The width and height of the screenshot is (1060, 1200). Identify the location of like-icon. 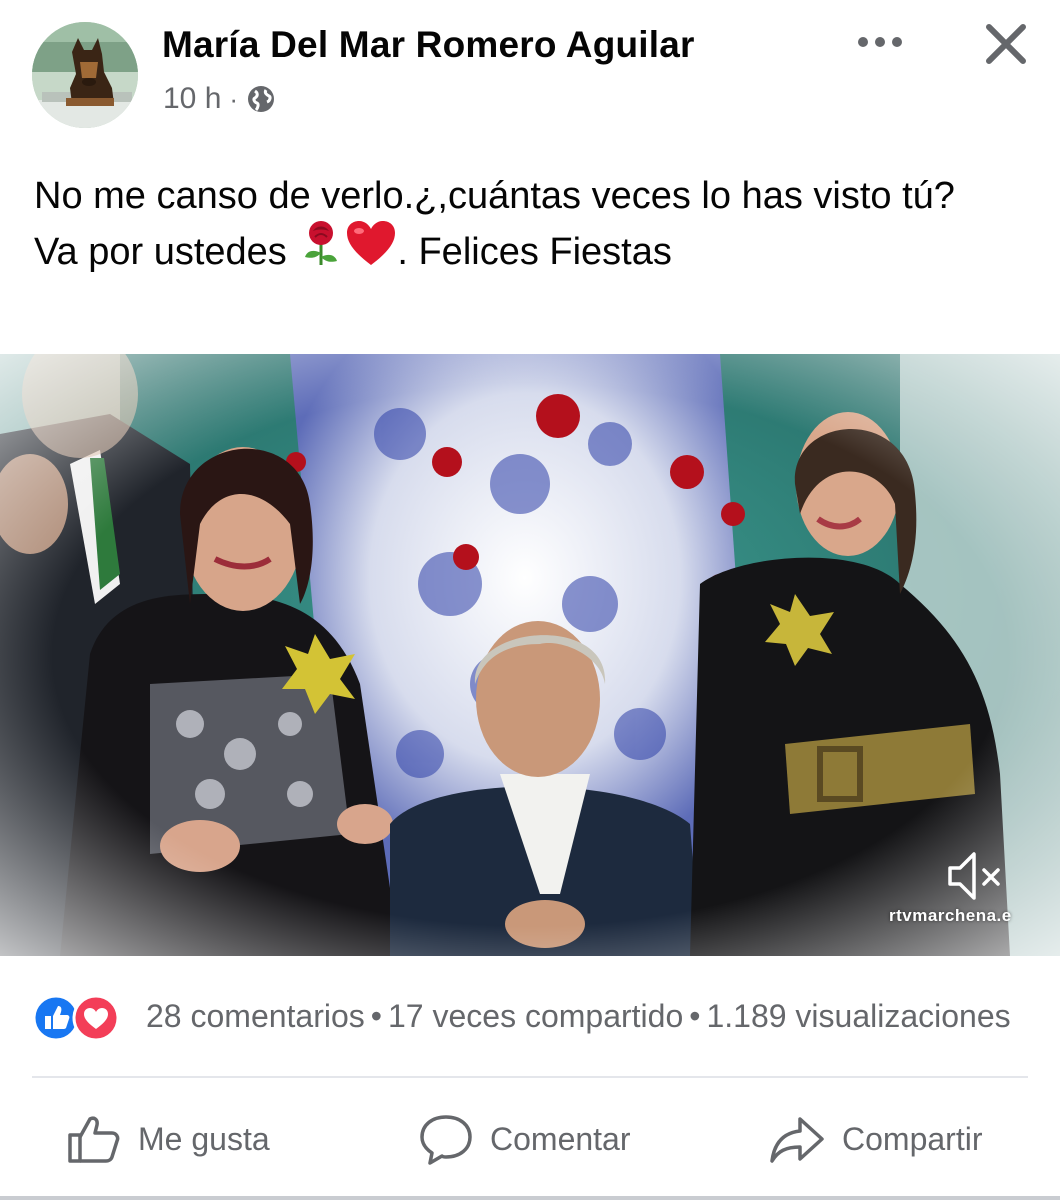
(56, 1018).